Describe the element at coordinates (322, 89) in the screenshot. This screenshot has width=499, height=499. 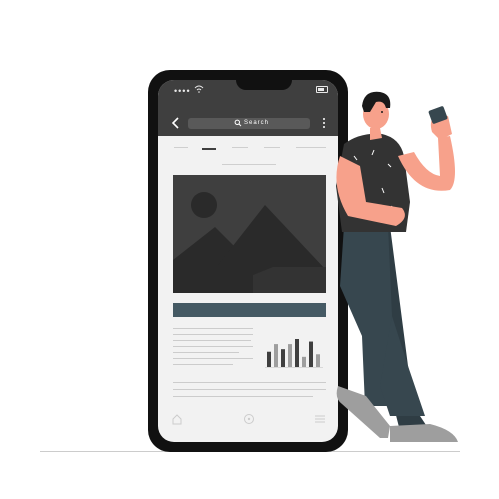
I see `battery-icon` at that location.